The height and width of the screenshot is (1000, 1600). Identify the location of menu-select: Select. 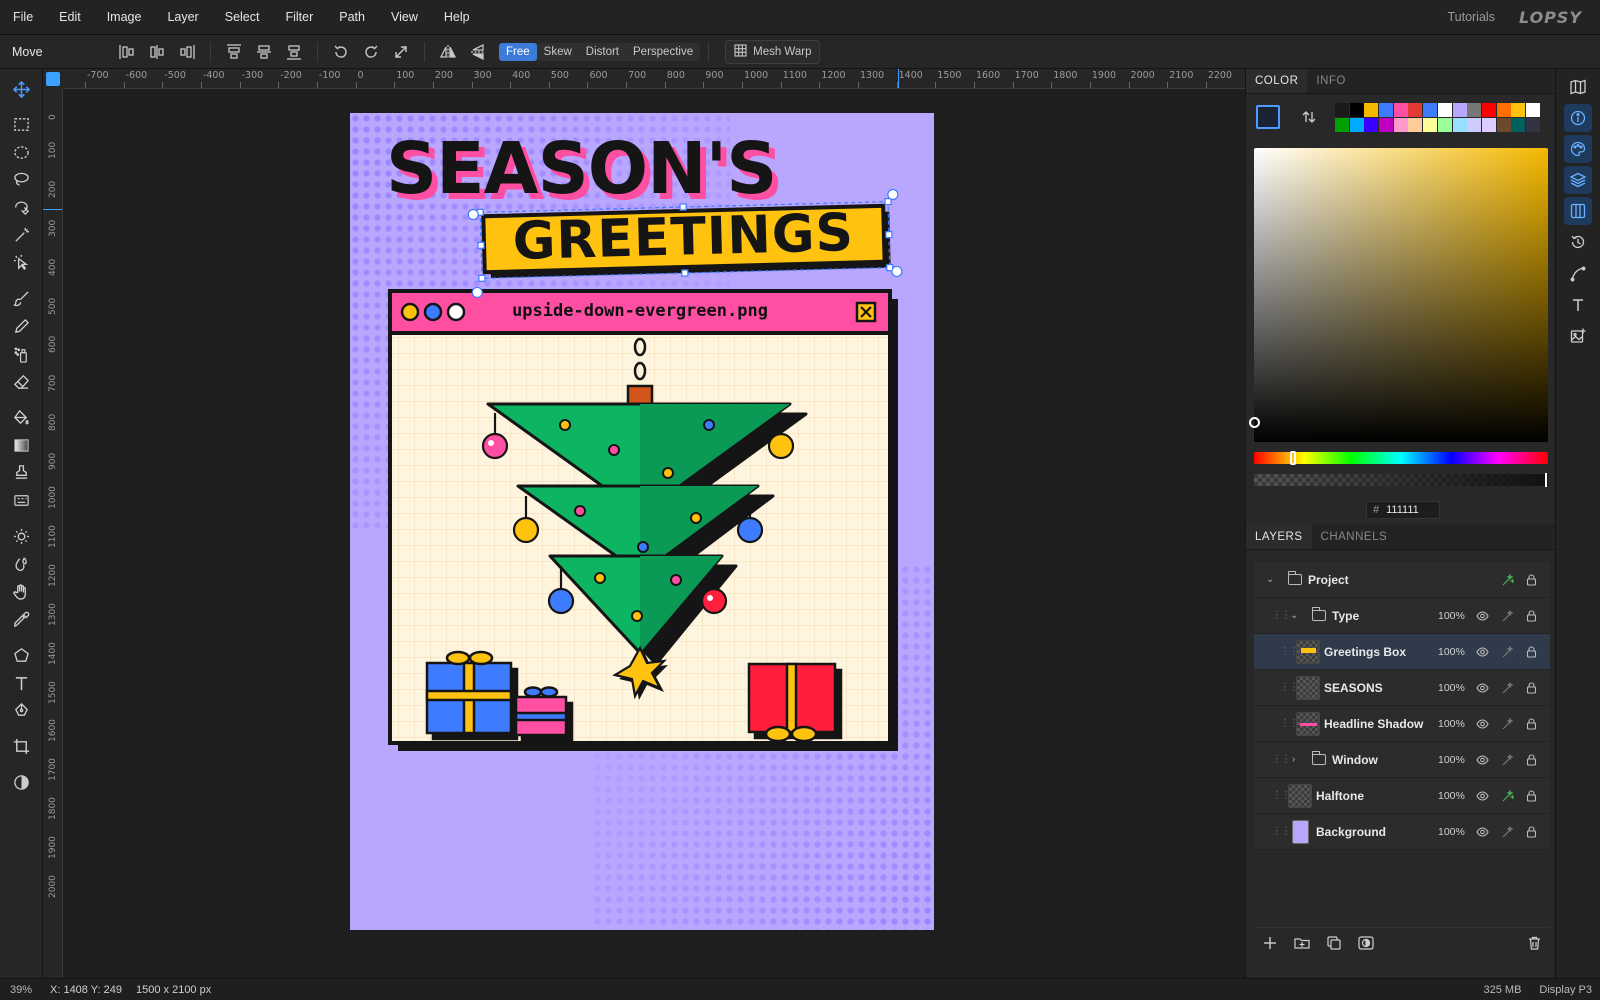
(242, 17).